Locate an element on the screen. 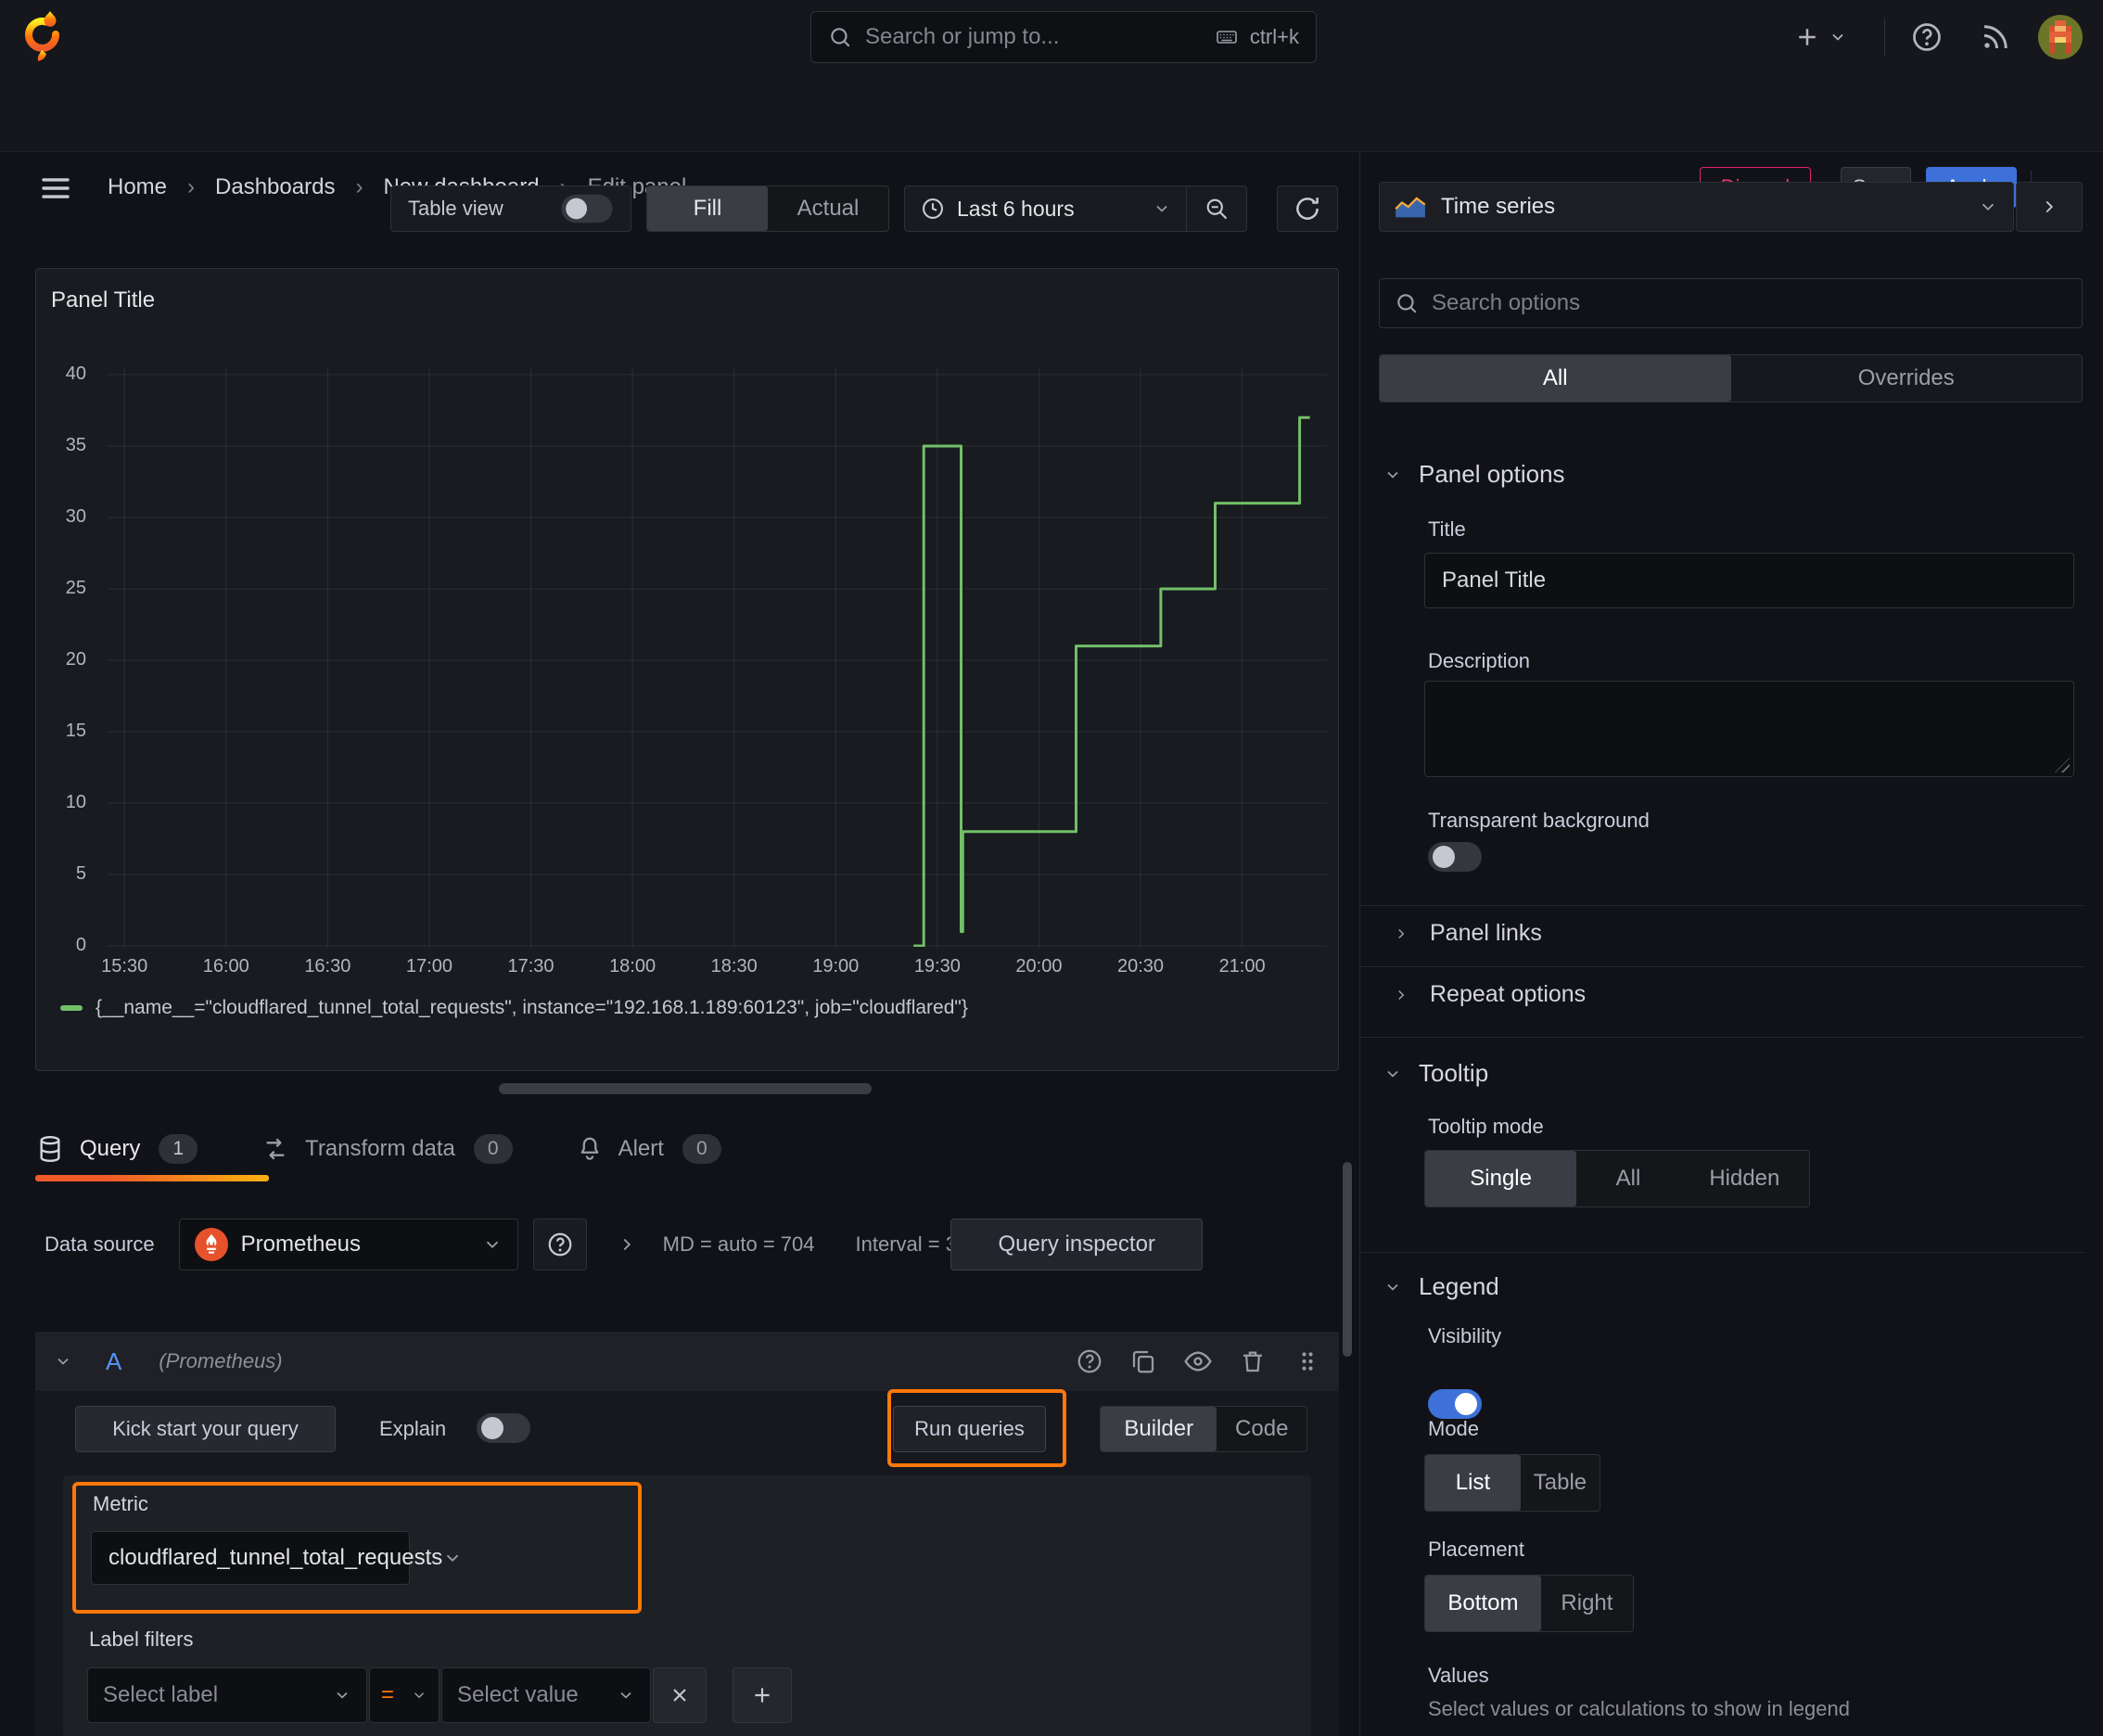  tooltip-mode-all: All is located at coordinates (1627, 1178).